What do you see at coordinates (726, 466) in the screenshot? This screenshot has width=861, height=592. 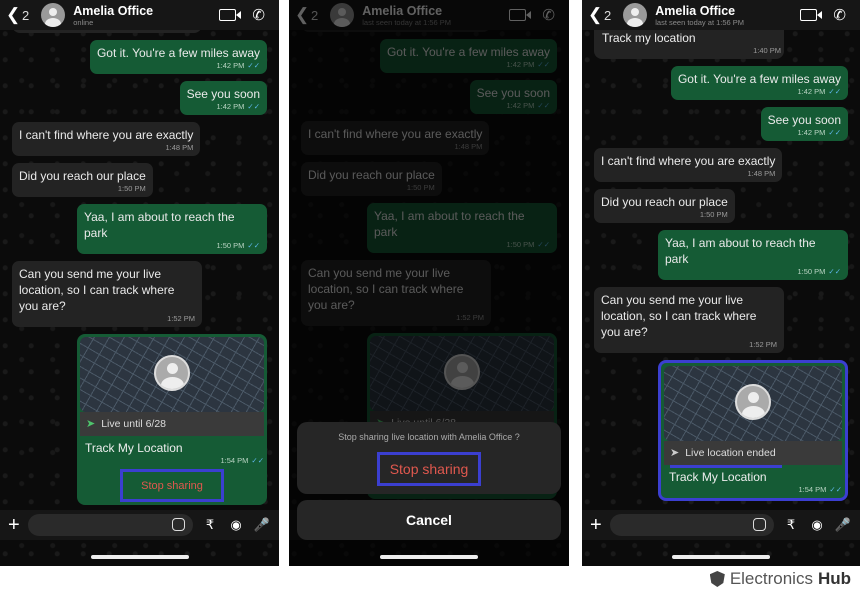 I see `highlight-underline` at bounding box center [726, 466].